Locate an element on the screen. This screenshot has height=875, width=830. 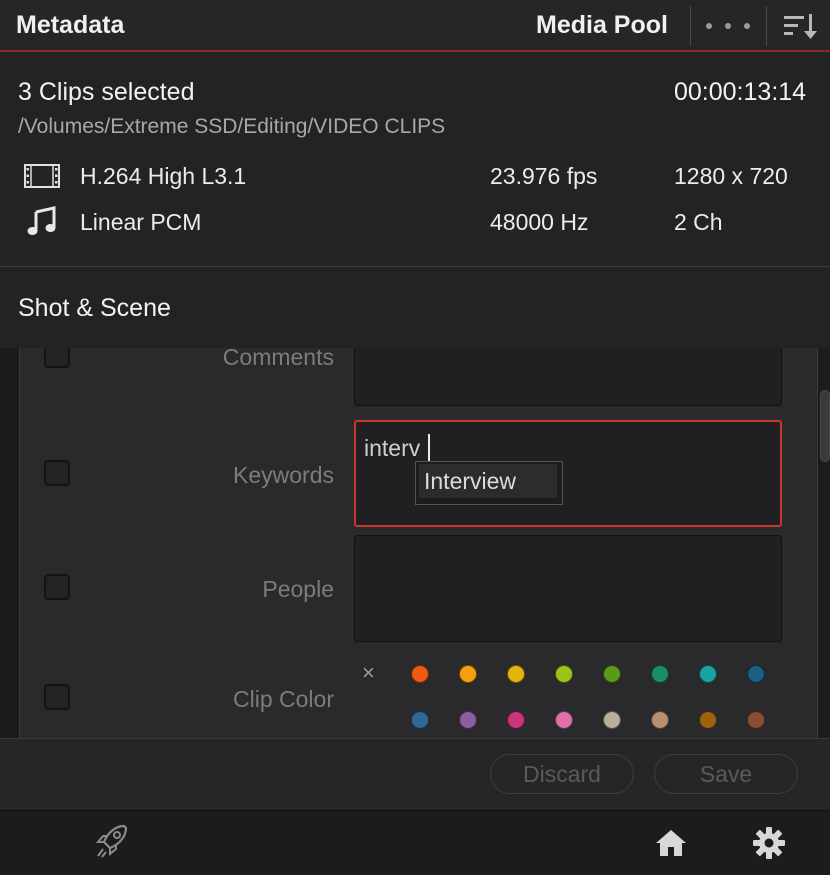
video-resolution: 1280 x 720 is located at coordinates (731, 176).